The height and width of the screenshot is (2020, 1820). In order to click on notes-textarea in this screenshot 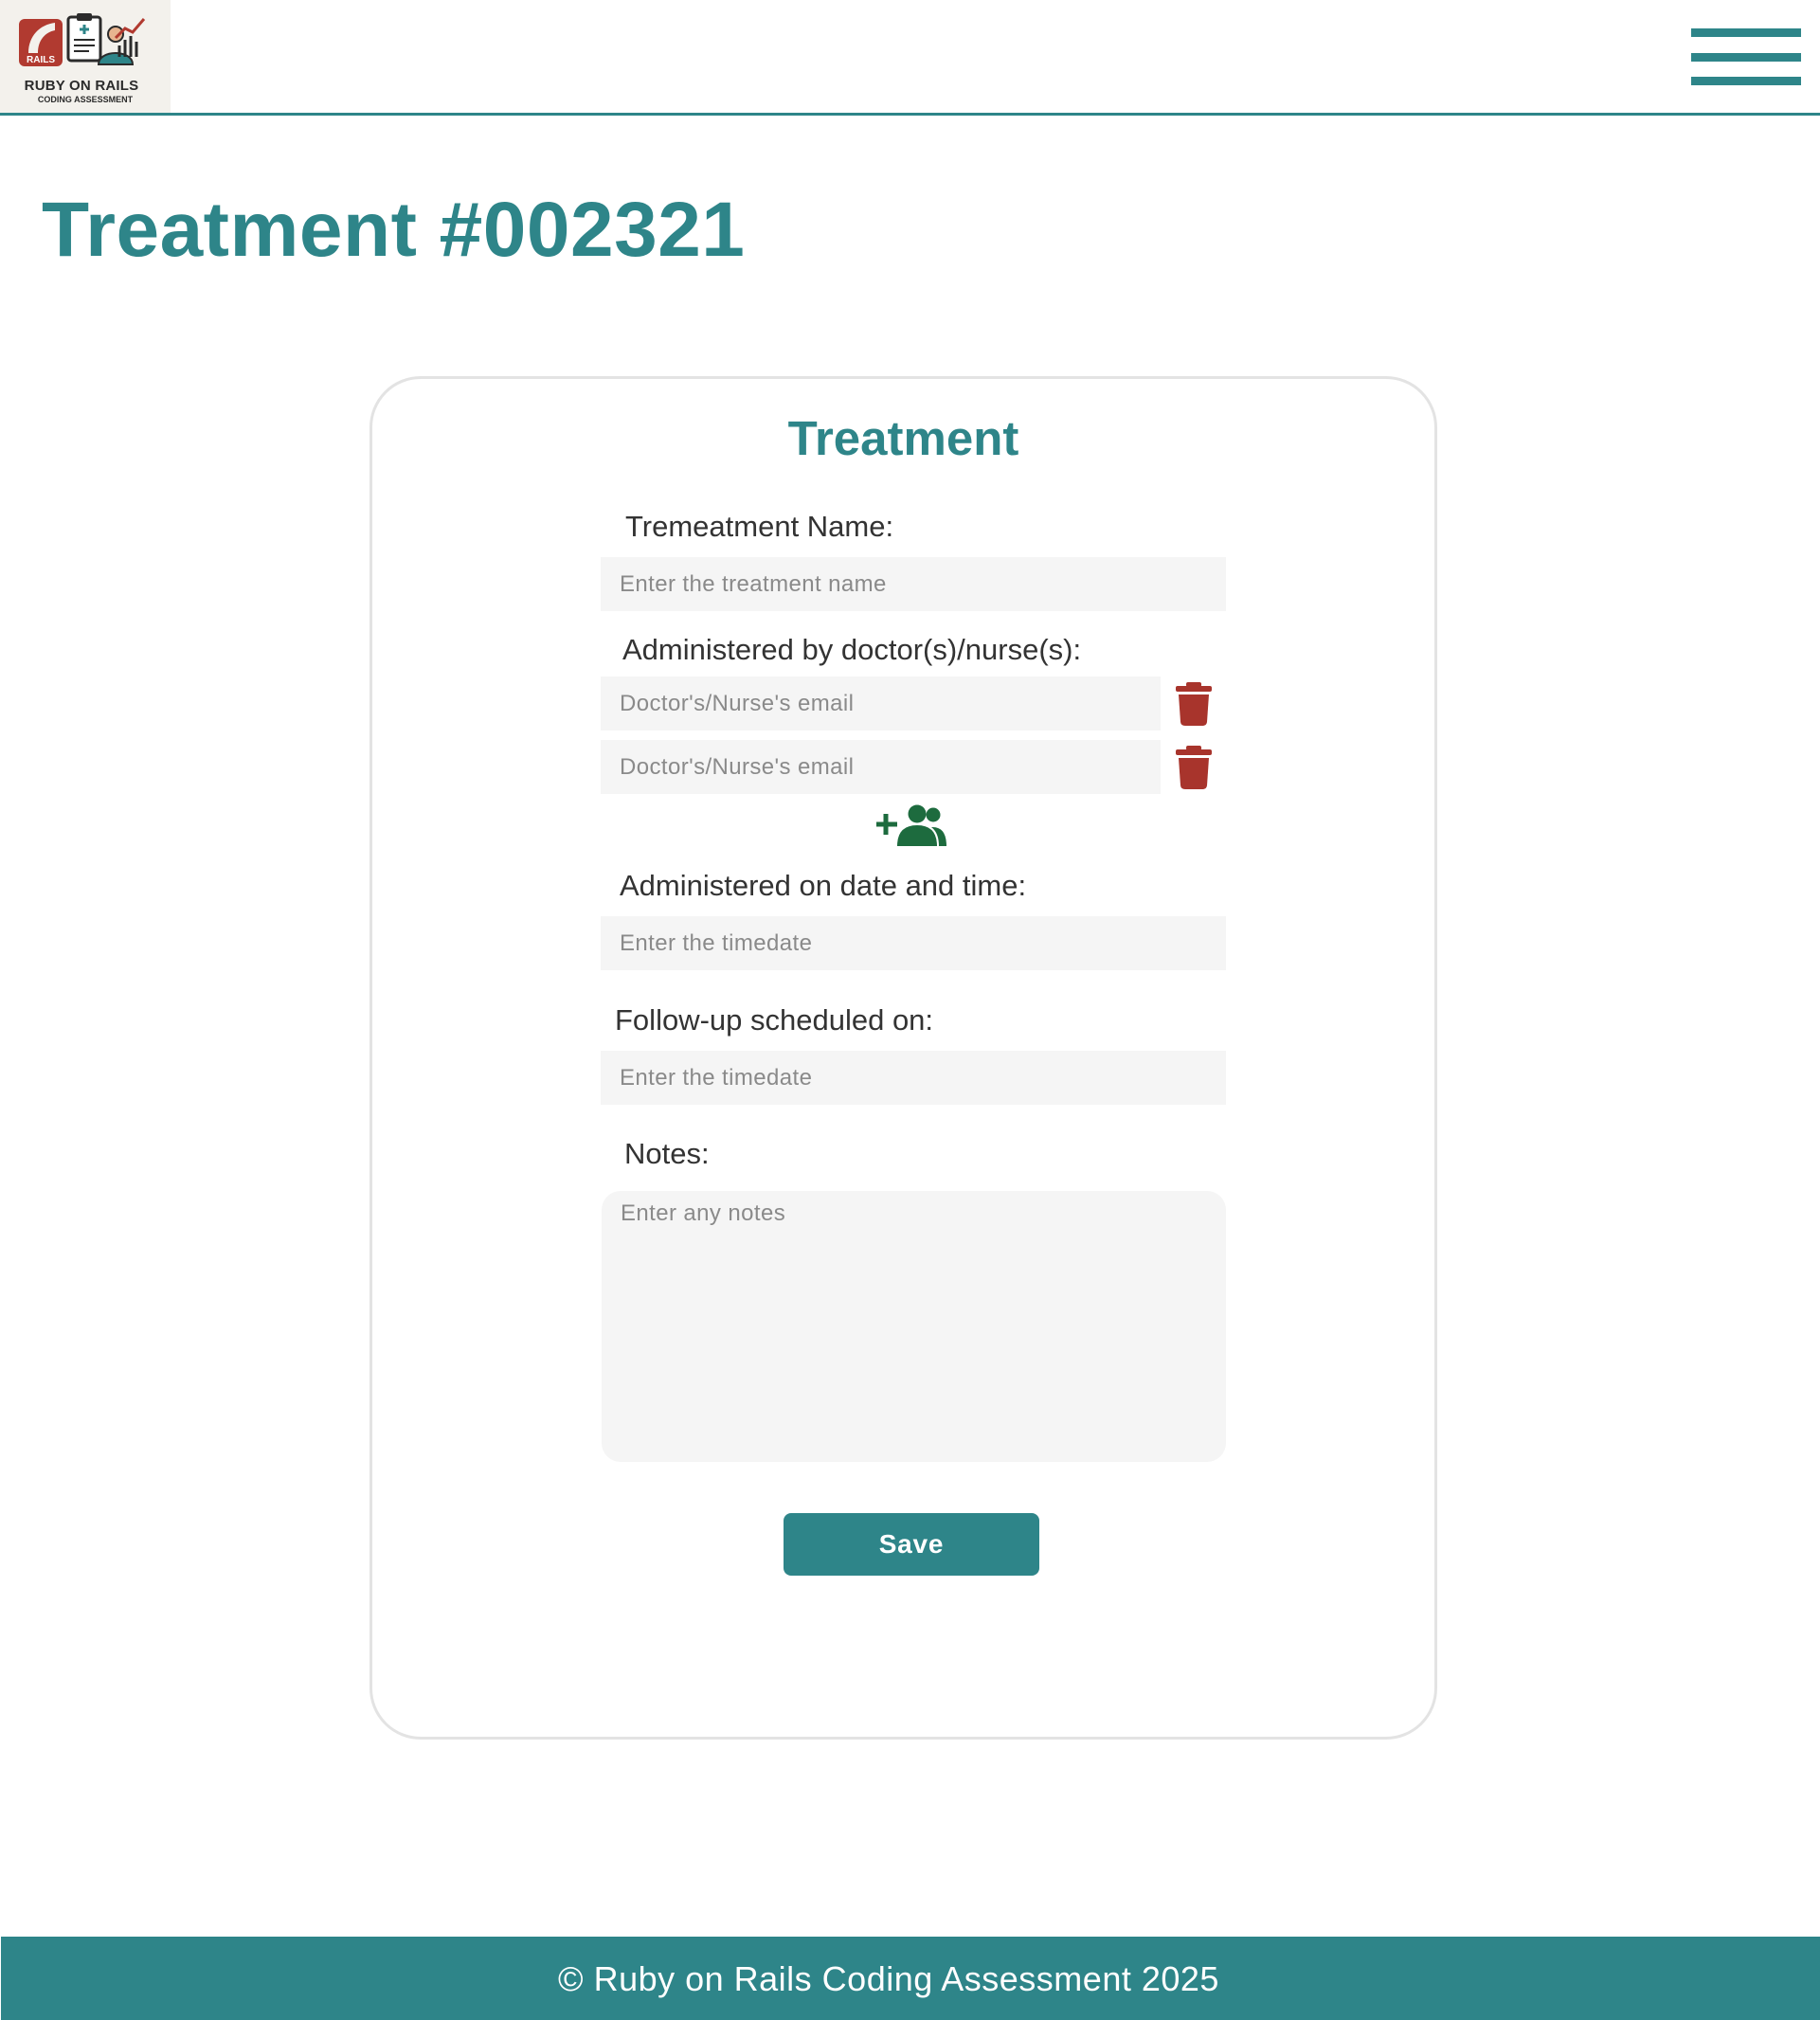, I will do `click(914, 1326)`.